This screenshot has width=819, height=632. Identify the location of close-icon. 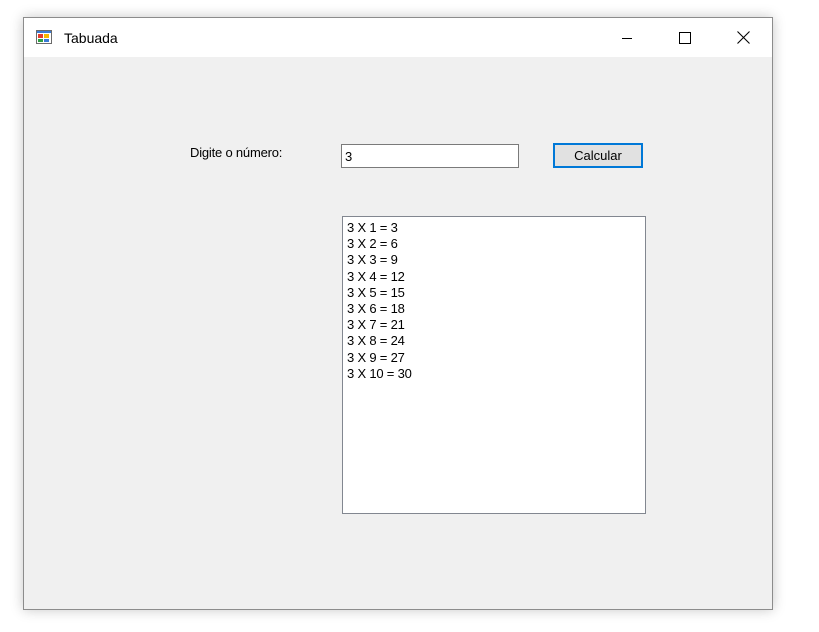
(743, 37).